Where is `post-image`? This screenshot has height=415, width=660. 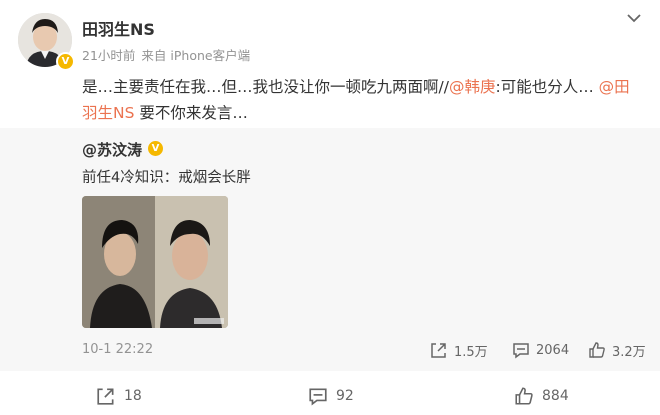
post-image is located at coordinates (155, 262).